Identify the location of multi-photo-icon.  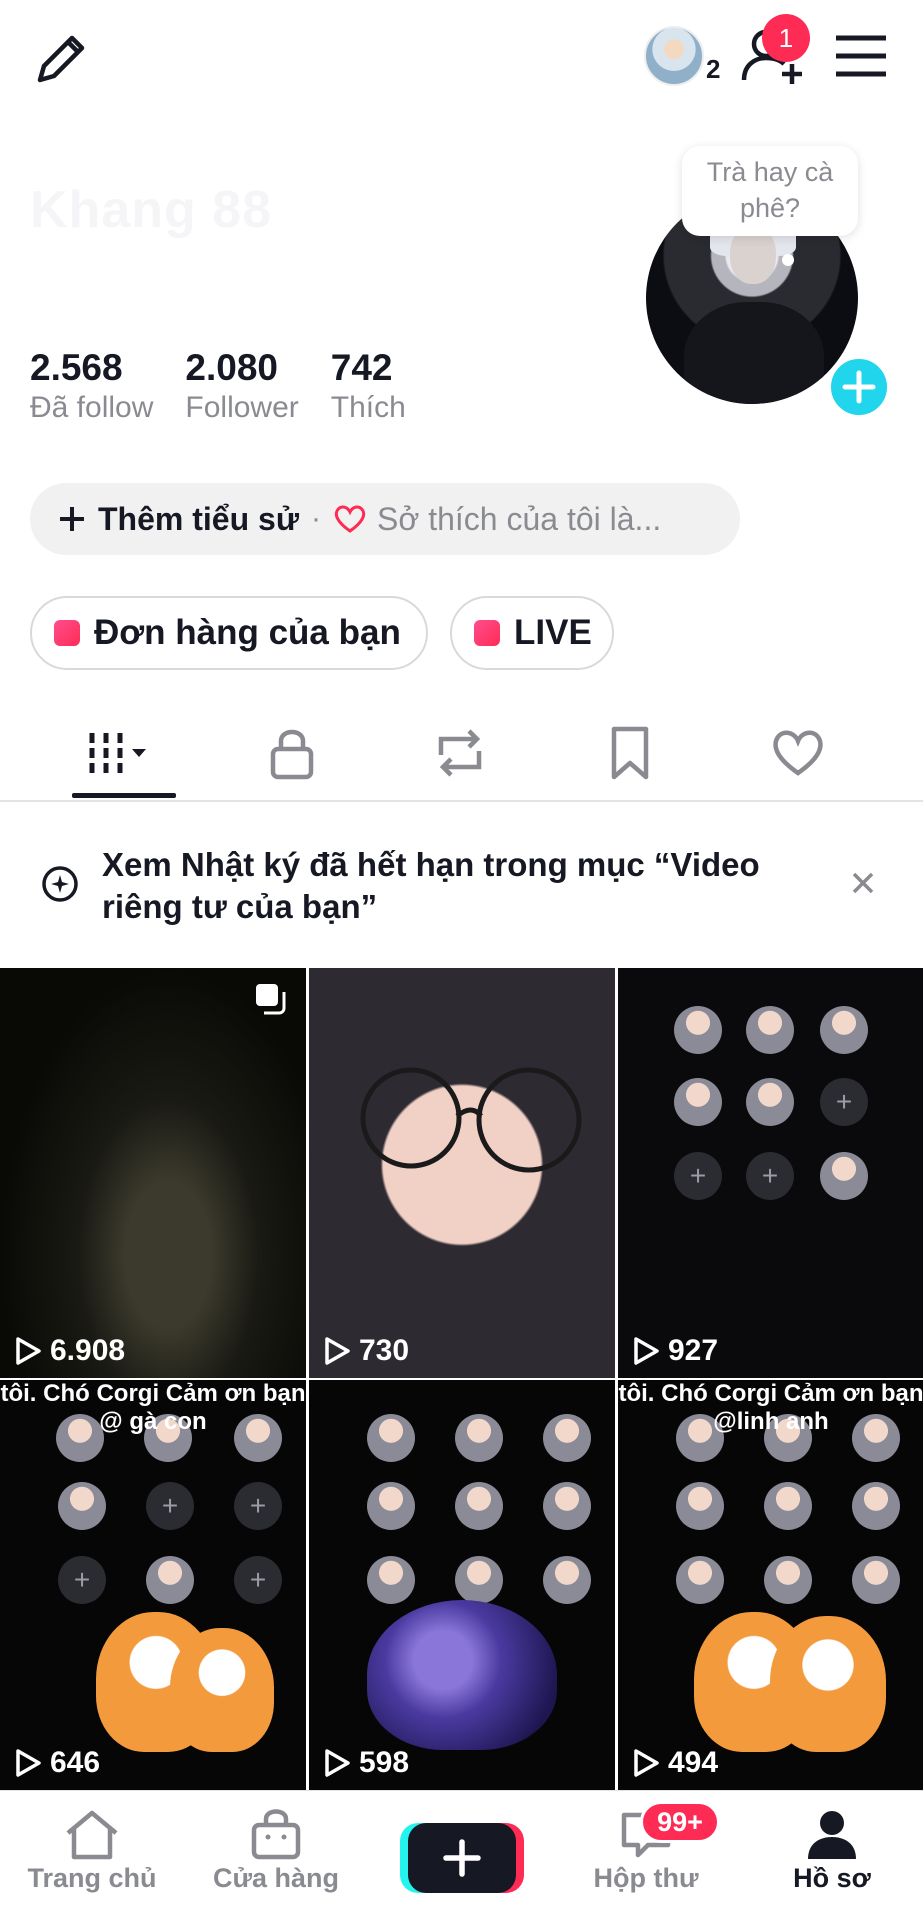
(271, 999).